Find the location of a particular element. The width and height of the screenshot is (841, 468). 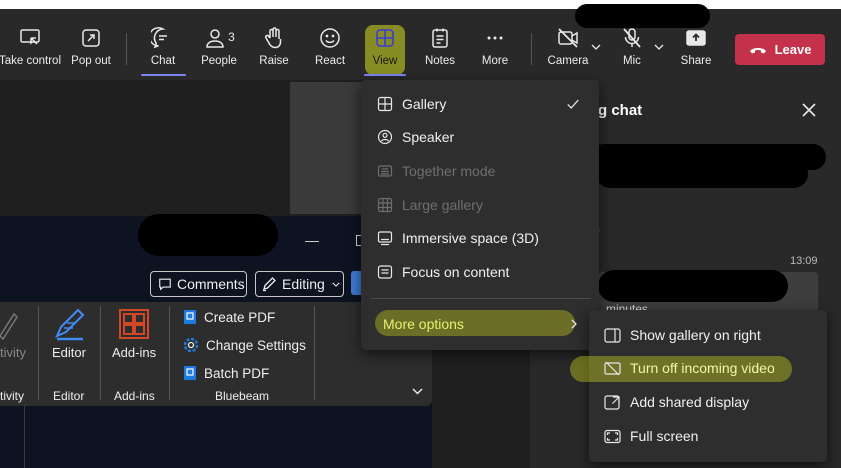

share-label: Share is located at coordinates (696, 61).